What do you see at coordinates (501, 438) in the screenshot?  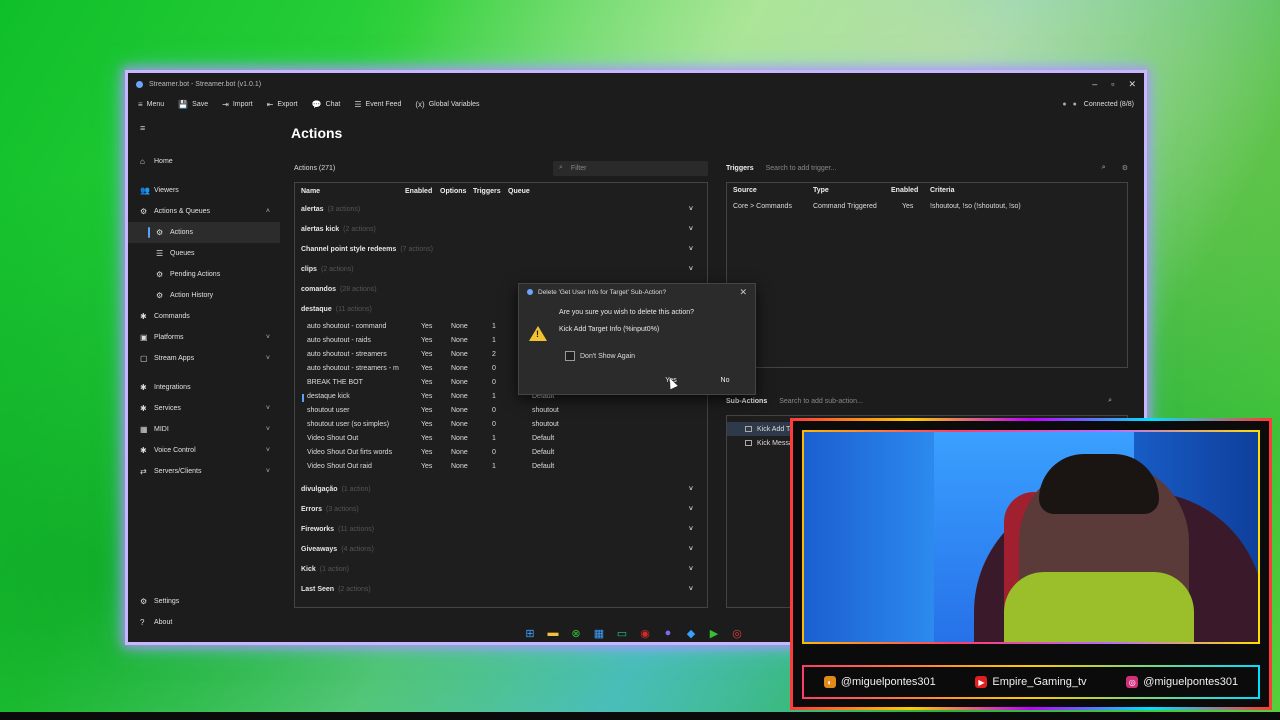 I see `table-row: Video Shout Out Yes None 1 Default` at bounding box center [501, 438].